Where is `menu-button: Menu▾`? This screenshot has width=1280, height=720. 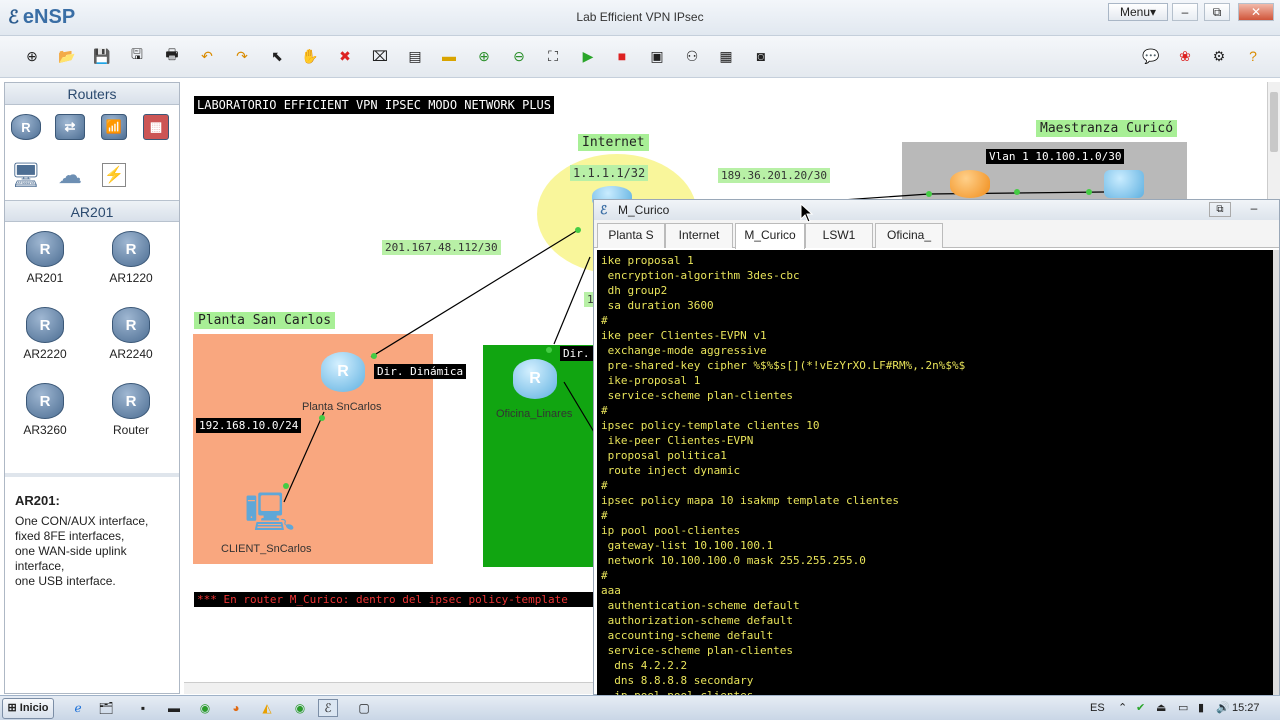
menu-button: Menu▾ is located at coordinates (1138, 12).